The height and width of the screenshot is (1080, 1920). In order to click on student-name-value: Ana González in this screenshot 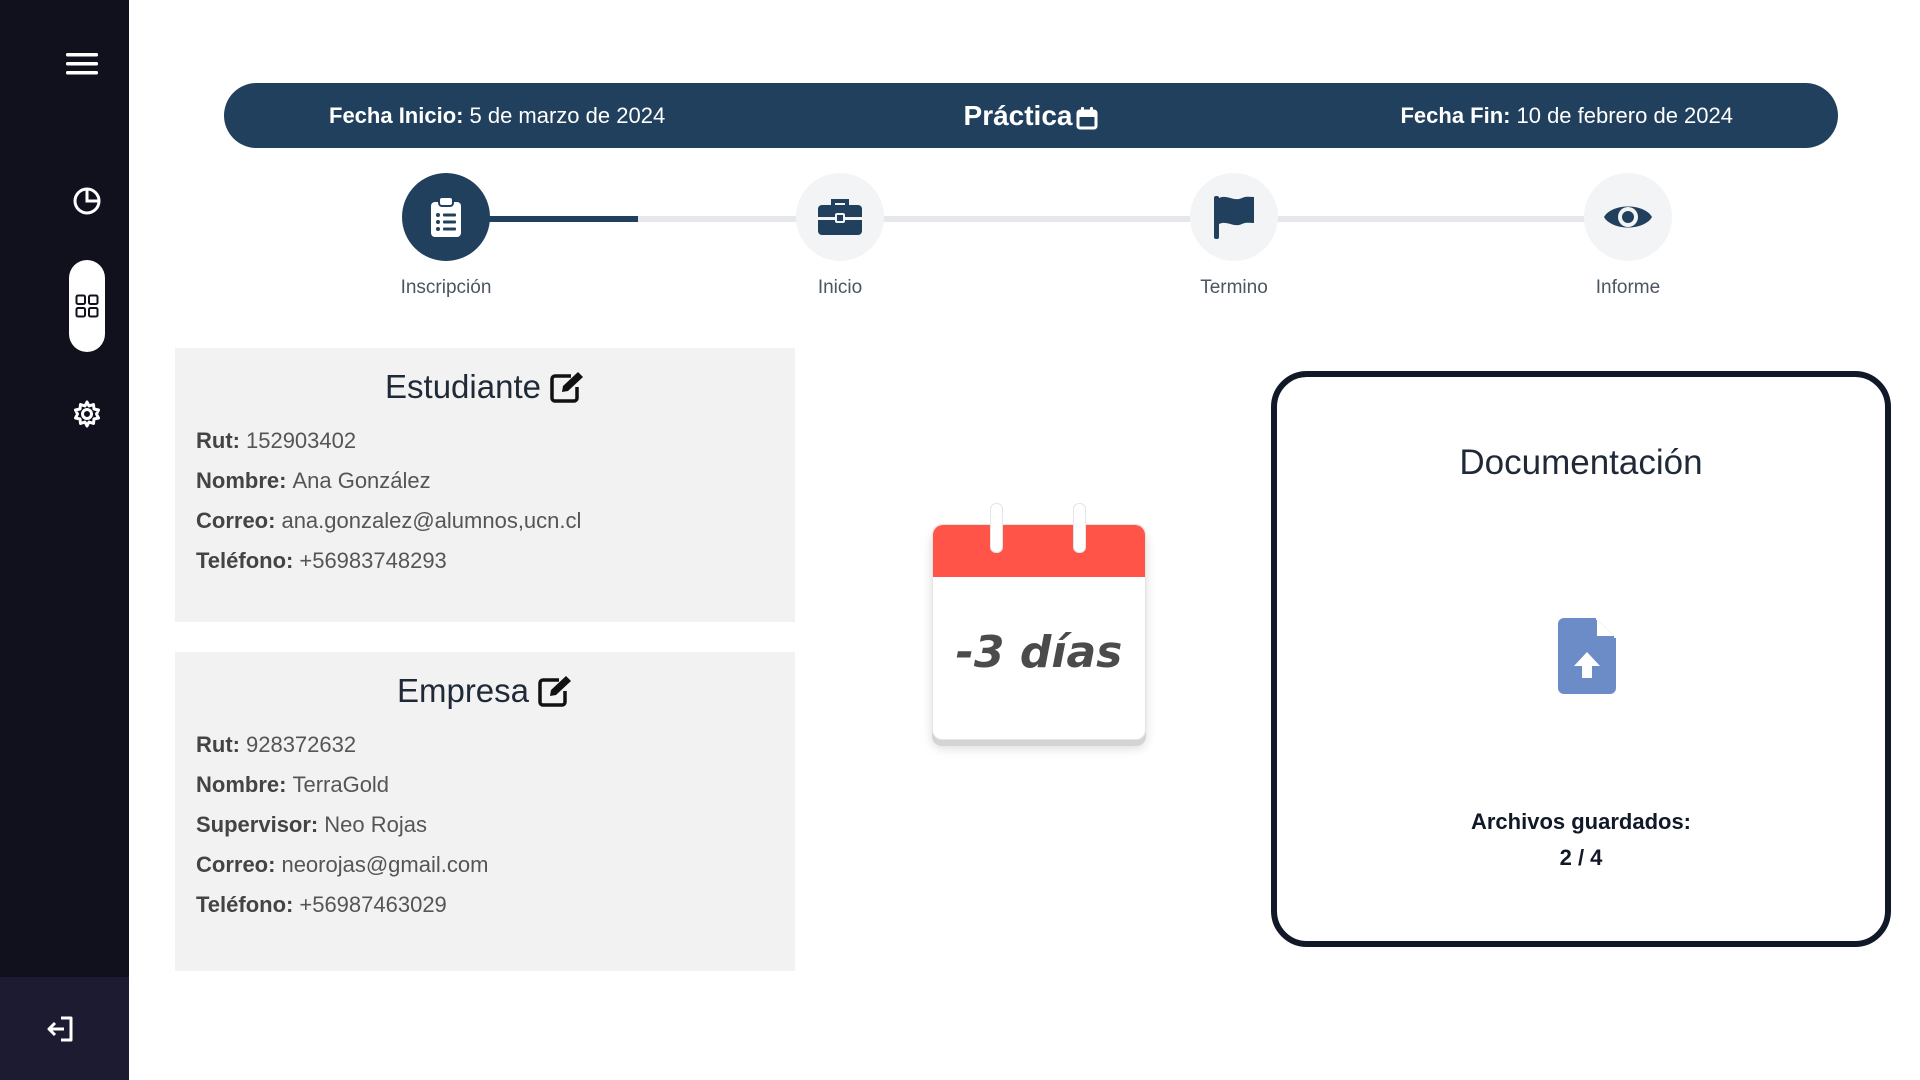, I will do `click(361, 480)`.